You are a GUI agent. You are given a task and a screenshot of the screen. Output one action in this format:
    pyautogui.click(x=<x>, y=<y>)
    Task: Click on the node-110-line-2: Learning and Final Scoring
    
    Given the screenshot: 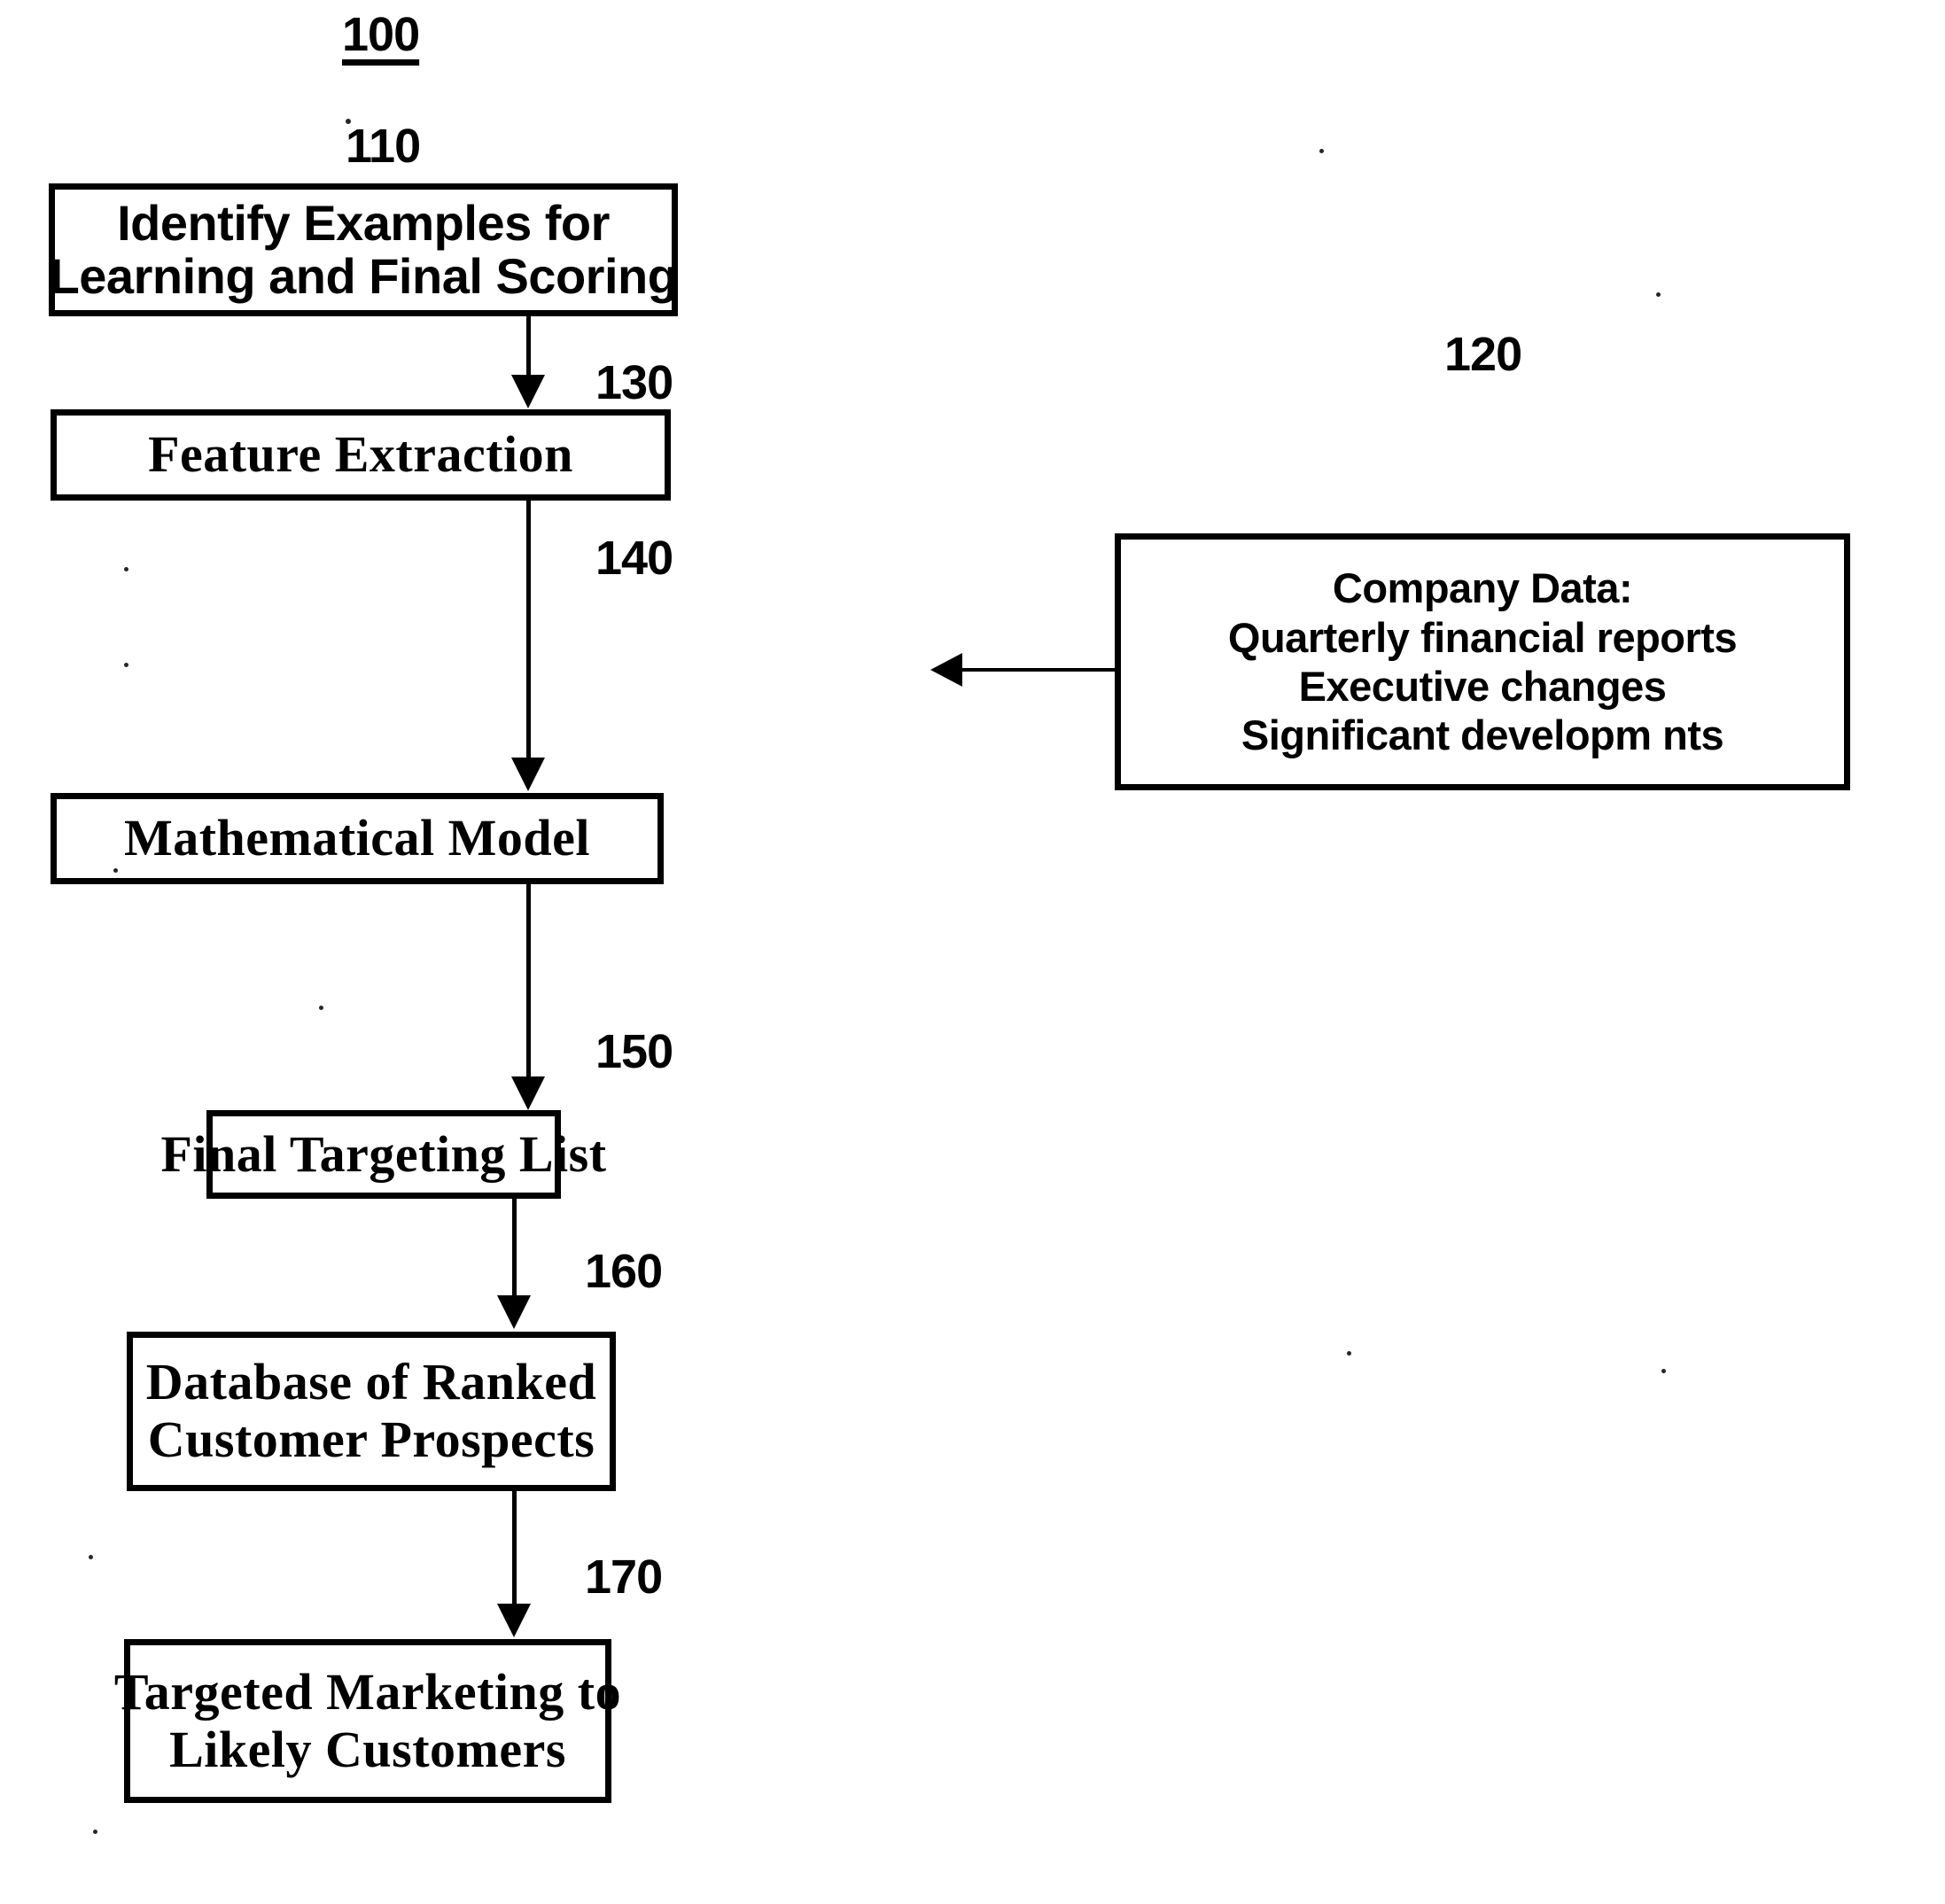 What is the action you would take?
    pyautogui.click(x=363, y=276)
    